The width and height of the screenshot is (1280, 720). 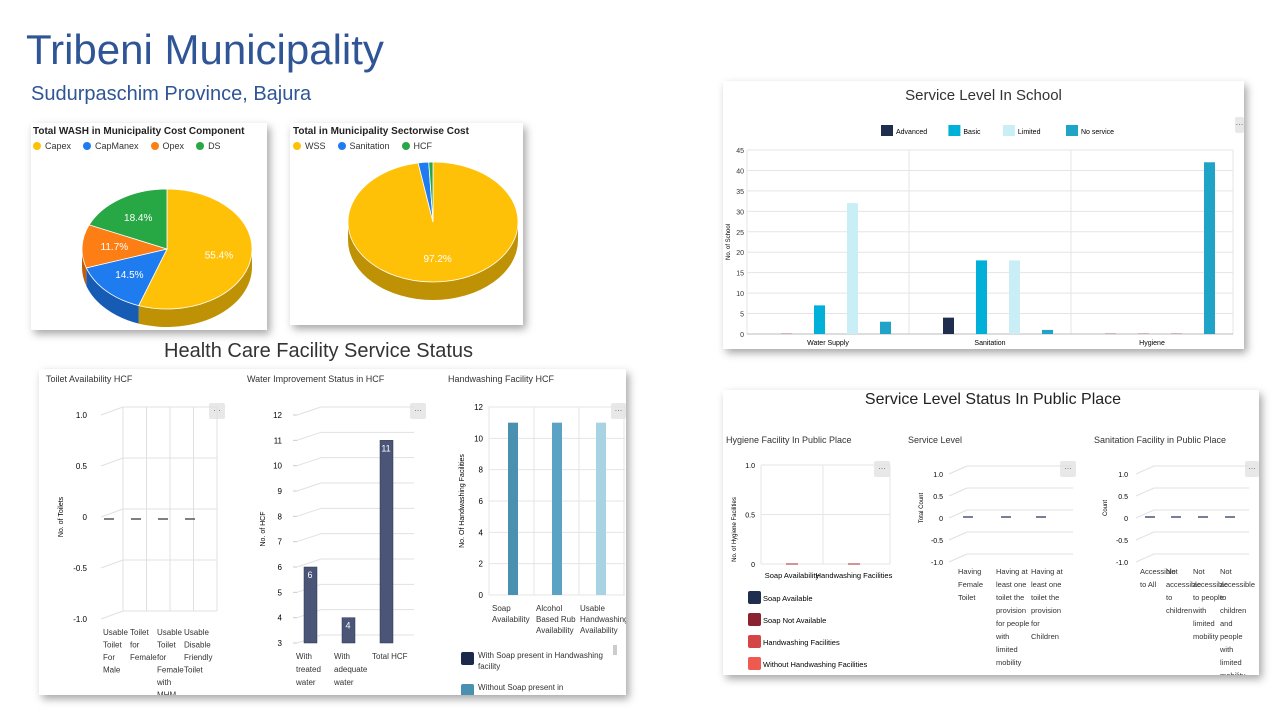 I want to click on pie-data-label: 18.4%, so click(x=138, y=218).